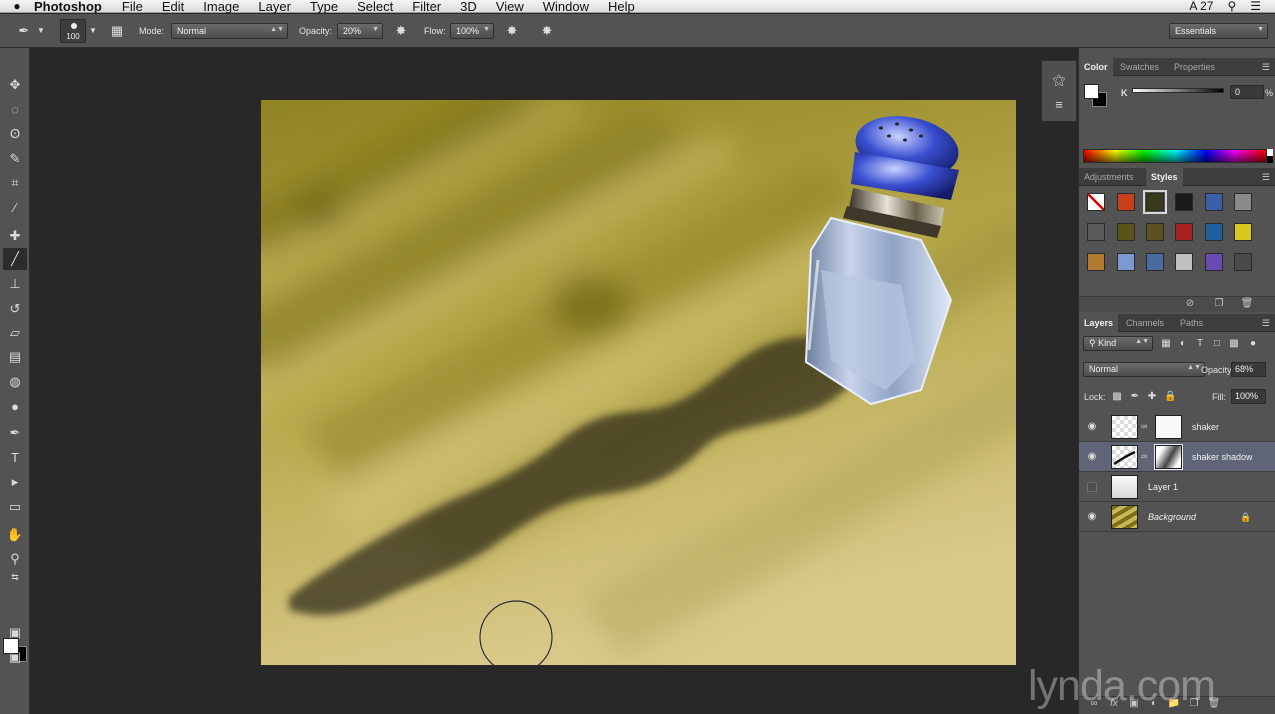  I want to click on tab-channels: Channels, so click(1145, 323).